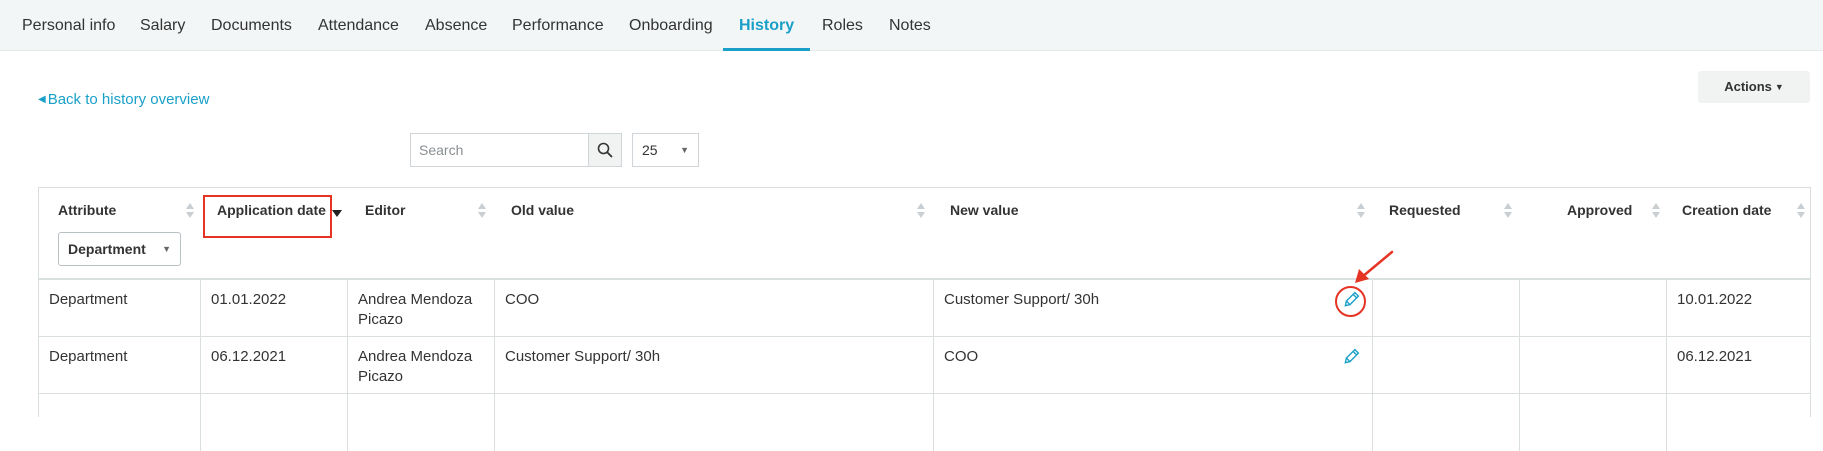 The width and height of the screenshot is (1823, 451). What do you see at coordinates (1739, 365) in the screenshot?
I see `cell-creation-date: 06.12.2021` at bounding box center [1739, 365].